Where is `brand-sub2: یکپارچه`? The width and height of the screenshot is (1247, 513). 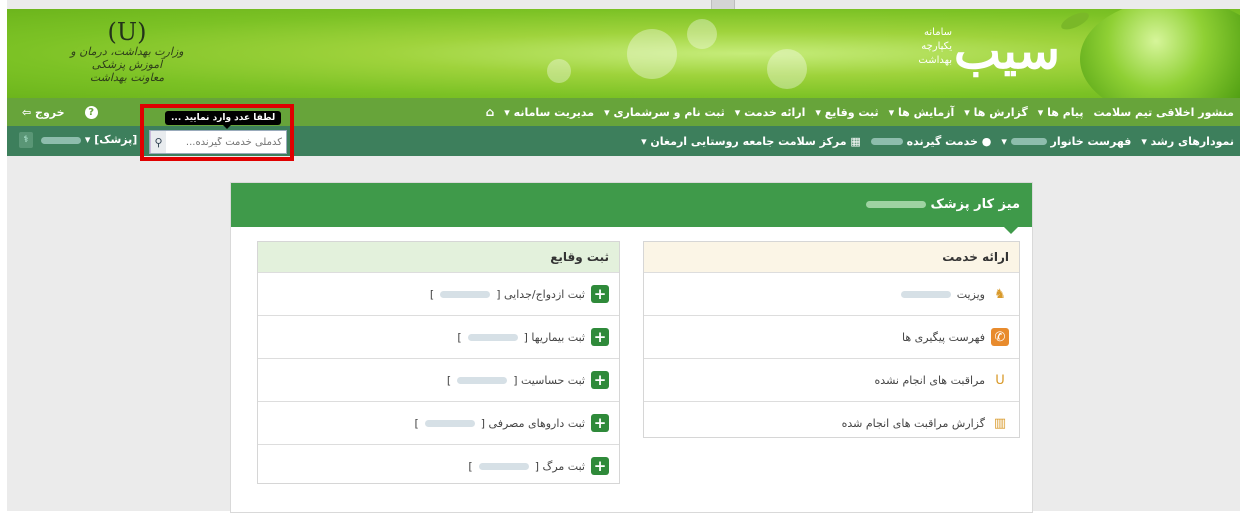
brand-sub2: یکپارچه is located at coordinates (936, 46).